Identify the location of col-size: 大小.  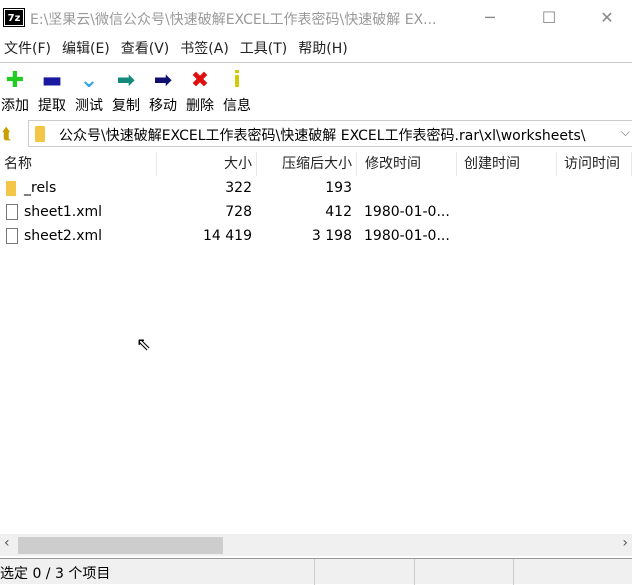
(207, 164).